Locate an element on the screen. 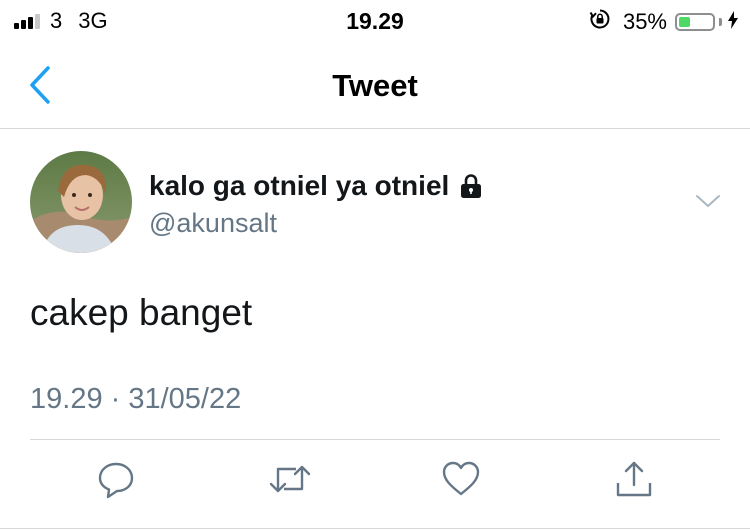  author-handle: @akunsalt is located at coordinates (213, 223).